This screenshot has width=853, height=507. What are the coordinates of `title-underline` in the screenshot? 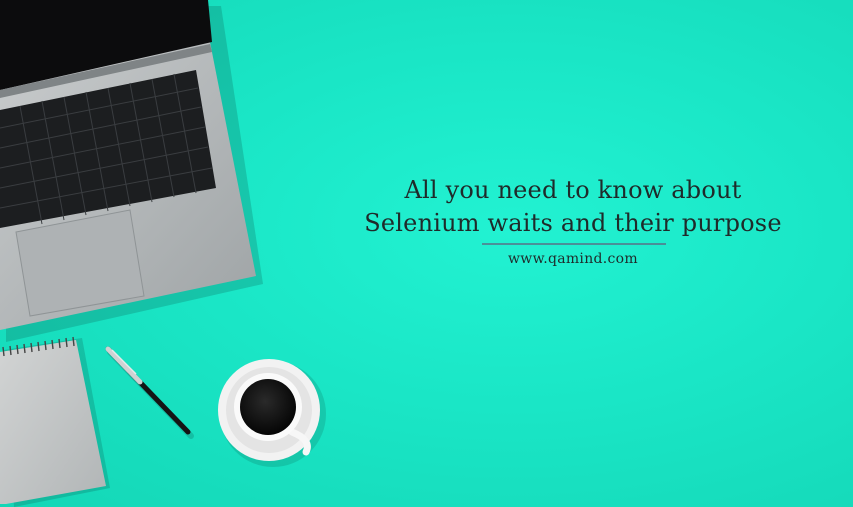 It's located at (574, 244).